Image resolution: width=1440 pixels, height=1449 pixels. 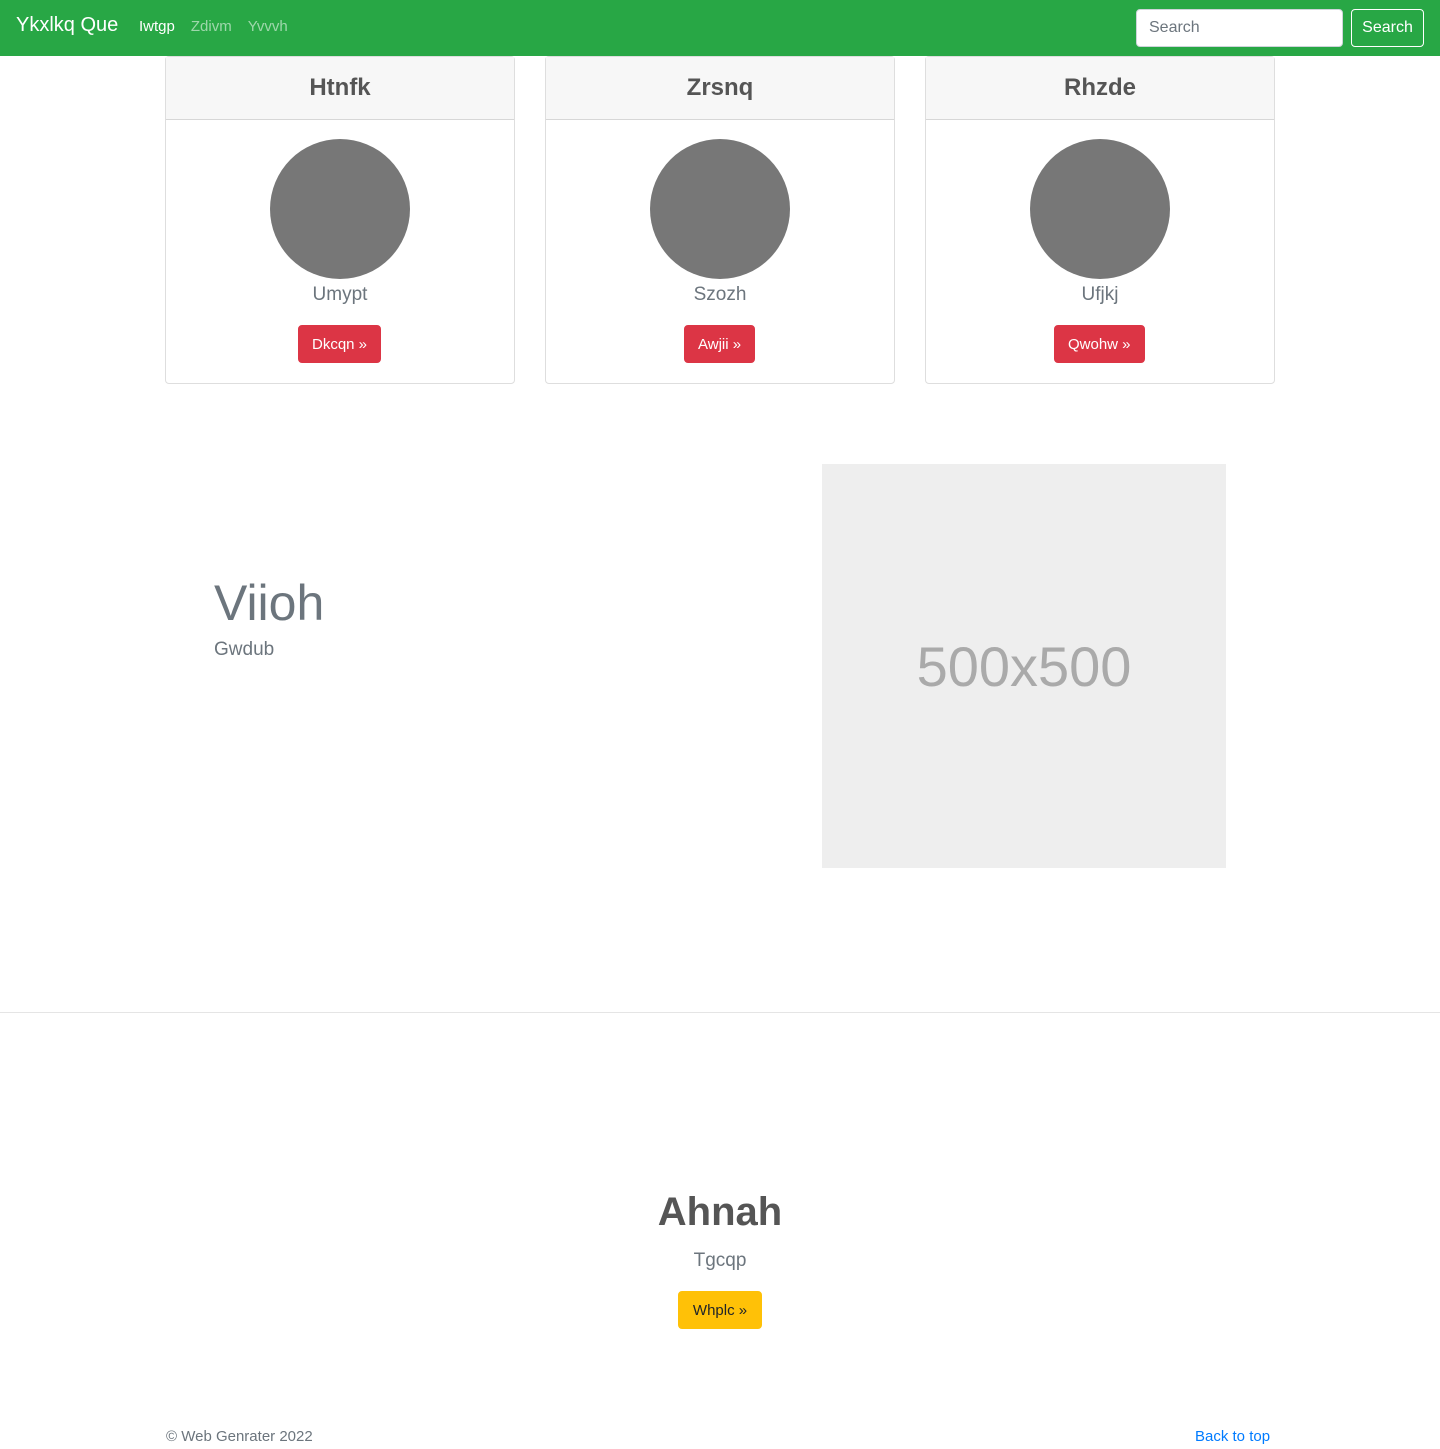 What do you see at coordinates (1239, 28) in the screenshot?
I see `search-input` at bounding box center [1239, 28].